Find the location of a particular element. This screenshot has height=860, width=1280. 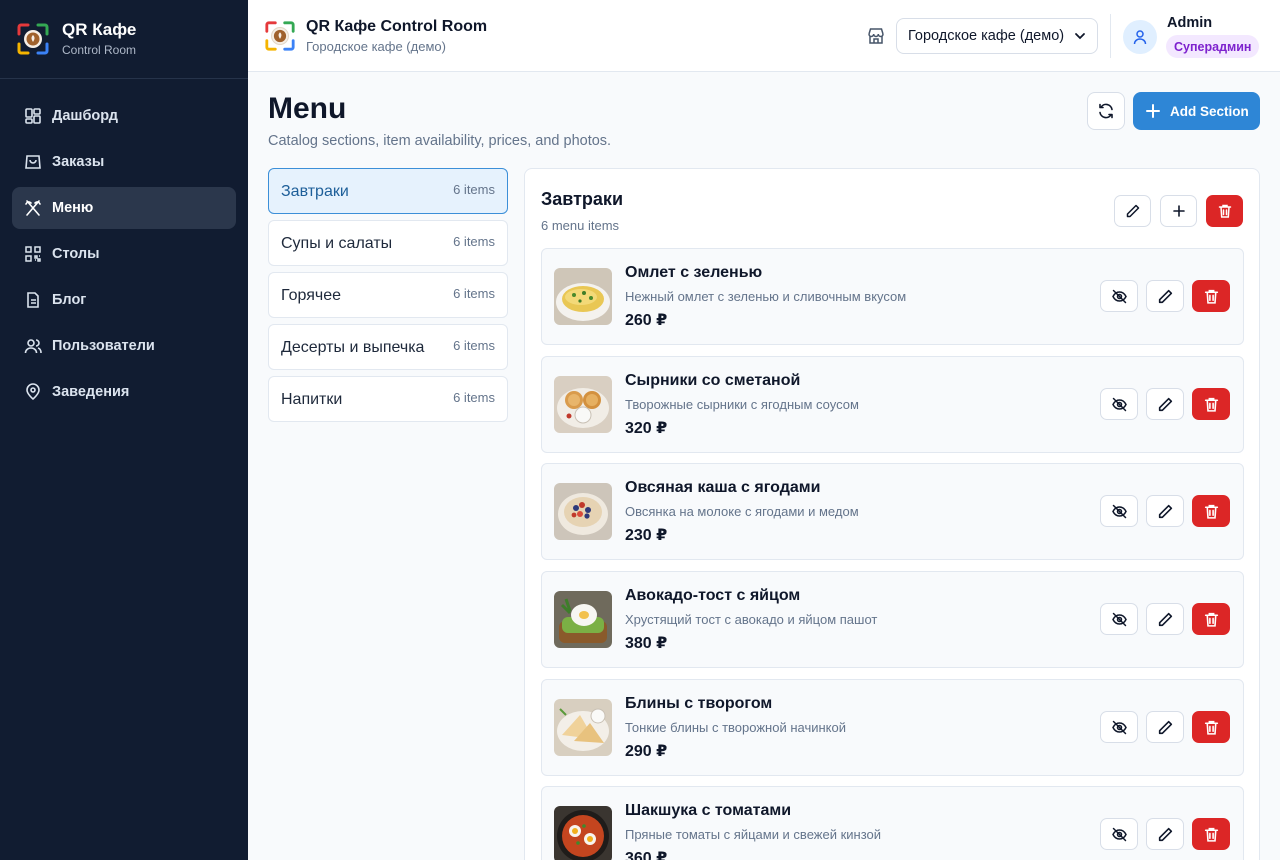

sidebar-item-users: Пользователи is located at coordinates (124, 346).